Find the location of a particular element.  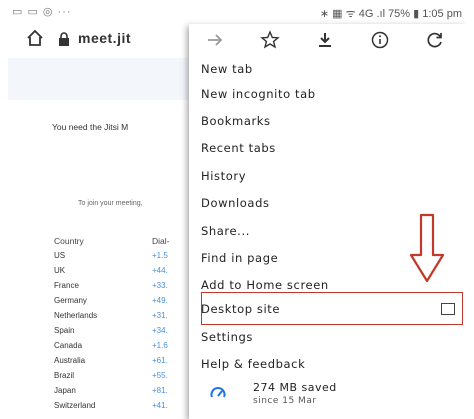

dial-number-link: +55. is located at coordinates (160, 375).